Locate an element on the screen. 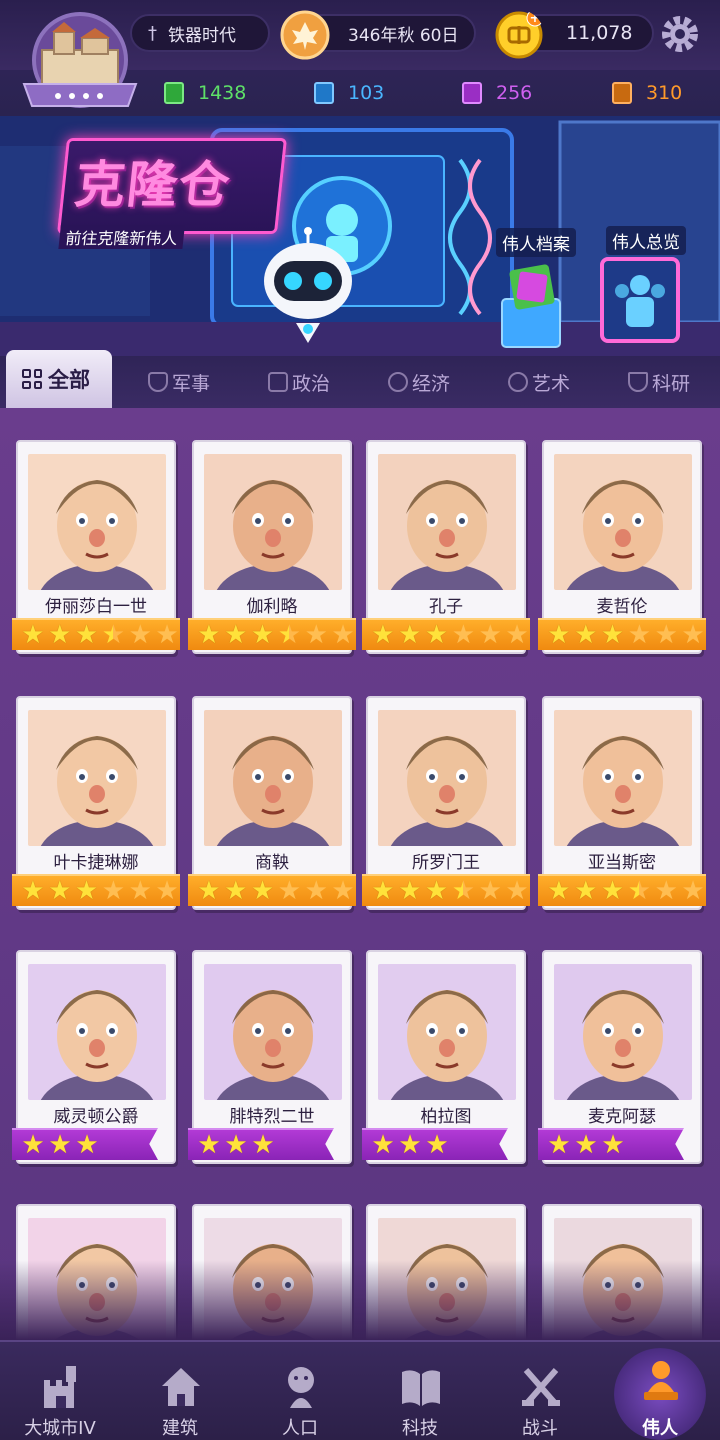 The height and width of the screenshot is (1440, 720). blue-crate-icon is located at coordinates (324, 93).